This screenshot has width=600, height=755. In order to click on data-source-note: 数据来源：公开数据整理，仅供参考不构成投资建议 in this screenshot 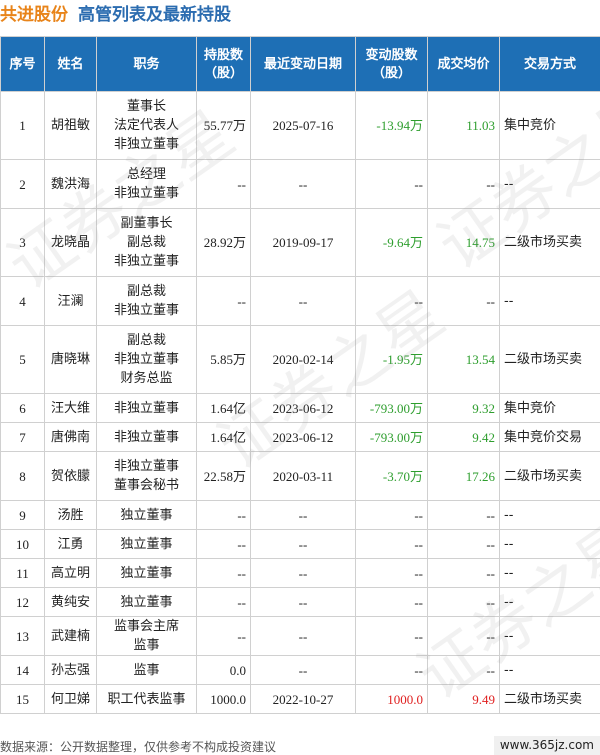, I will do `click(138, 747)`.